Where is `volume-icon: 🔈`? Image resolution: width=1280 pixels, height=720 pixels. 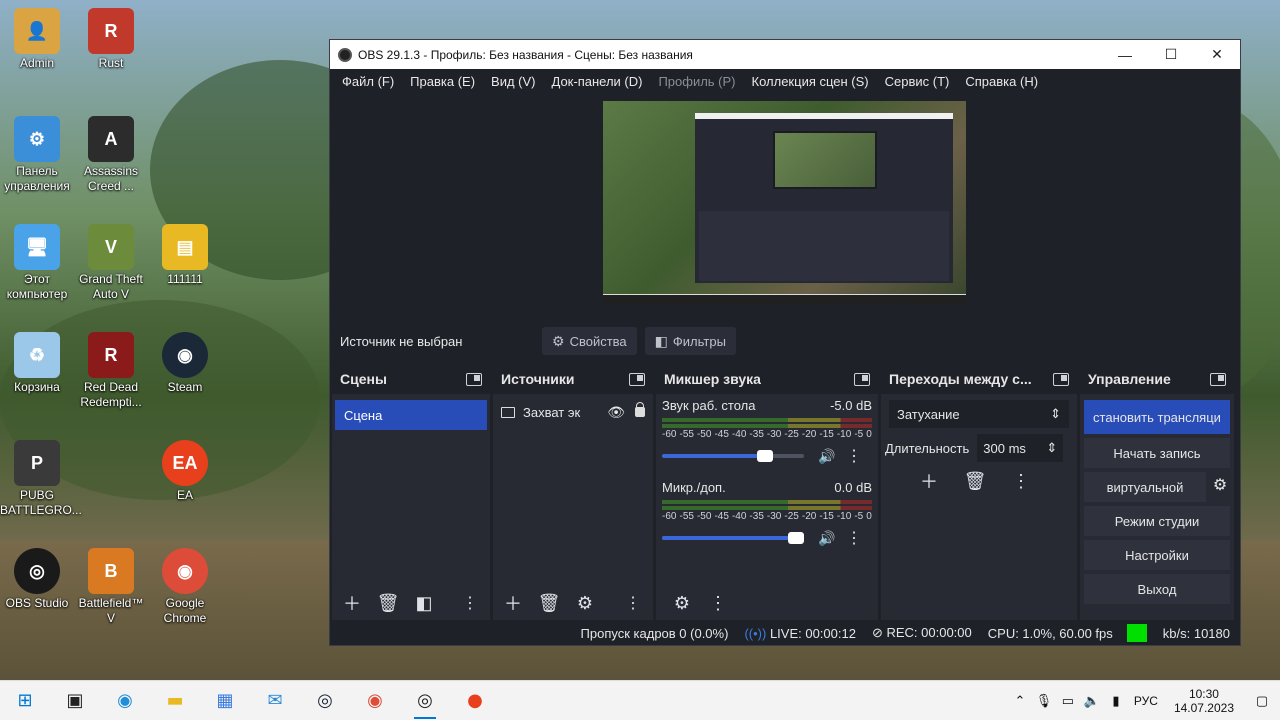
volume-icon: 🔈 is located at coordinates (1092, 701).